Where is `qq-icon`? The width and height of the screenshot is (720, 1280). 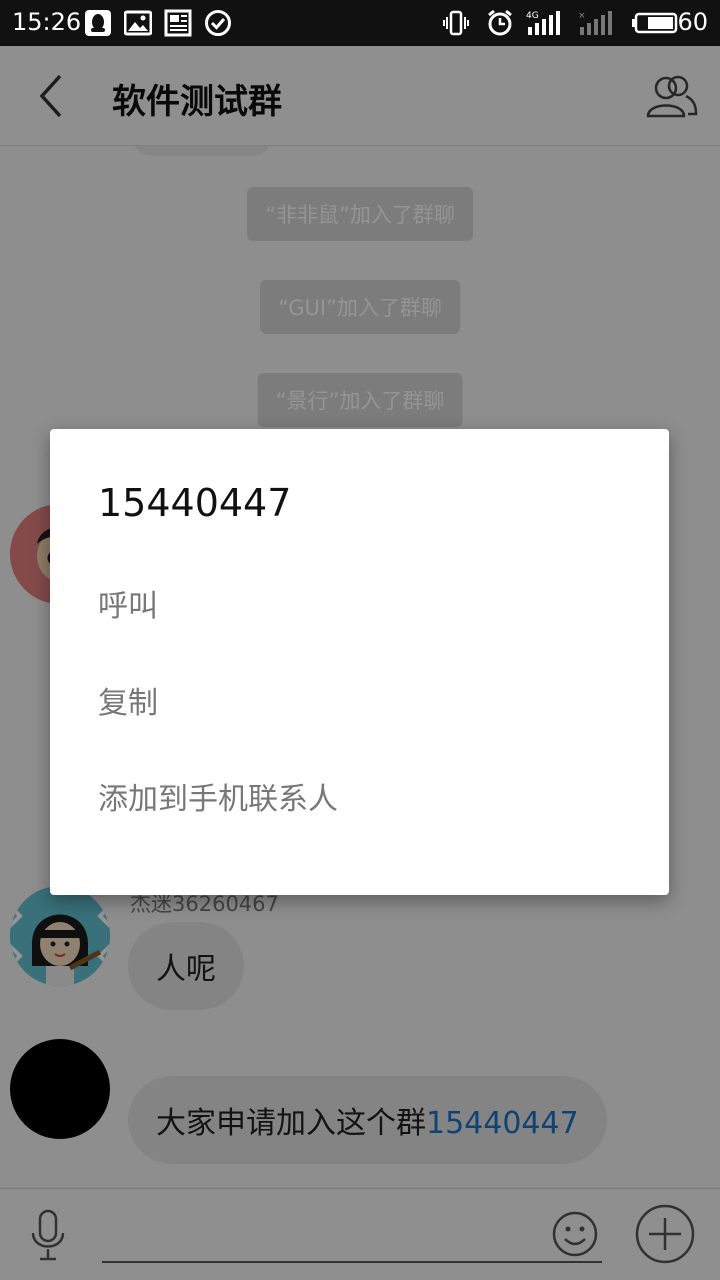
qq-icon is located at coordinates (98, 23).